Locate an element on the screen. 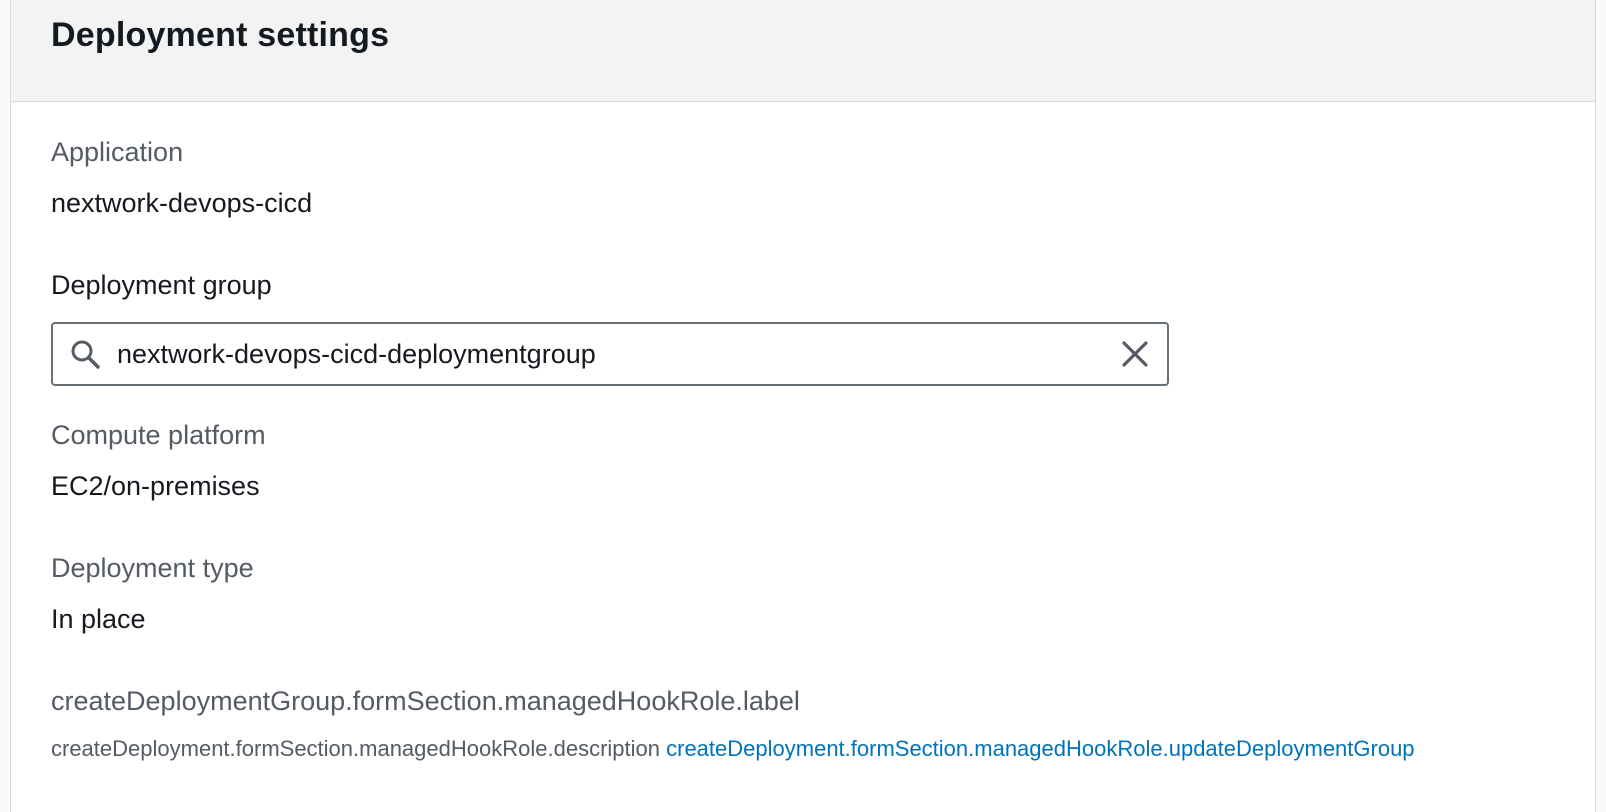 This screenshot has height=812, width=1606. deployment-group-input is located at coordinates (597, 354).